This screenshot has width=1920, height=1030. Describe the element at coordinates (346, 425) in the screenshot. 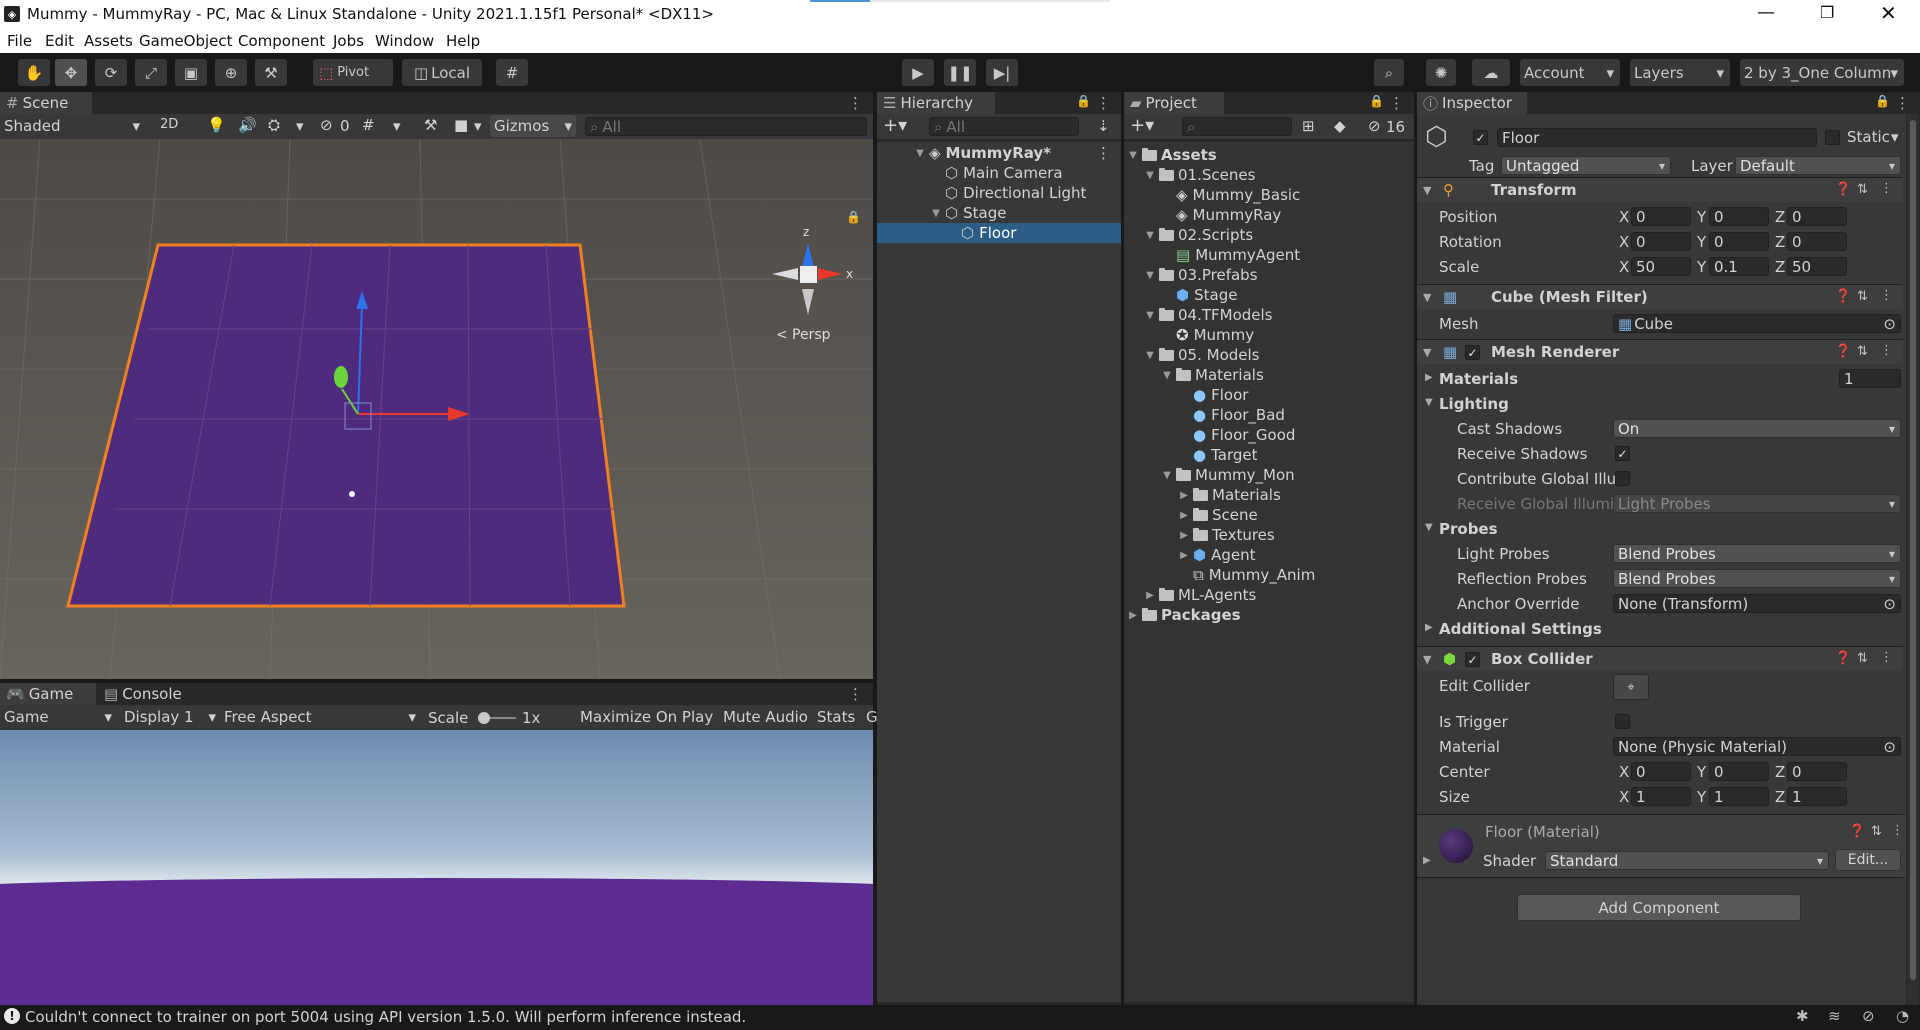

I see `floor-plane` at that location.